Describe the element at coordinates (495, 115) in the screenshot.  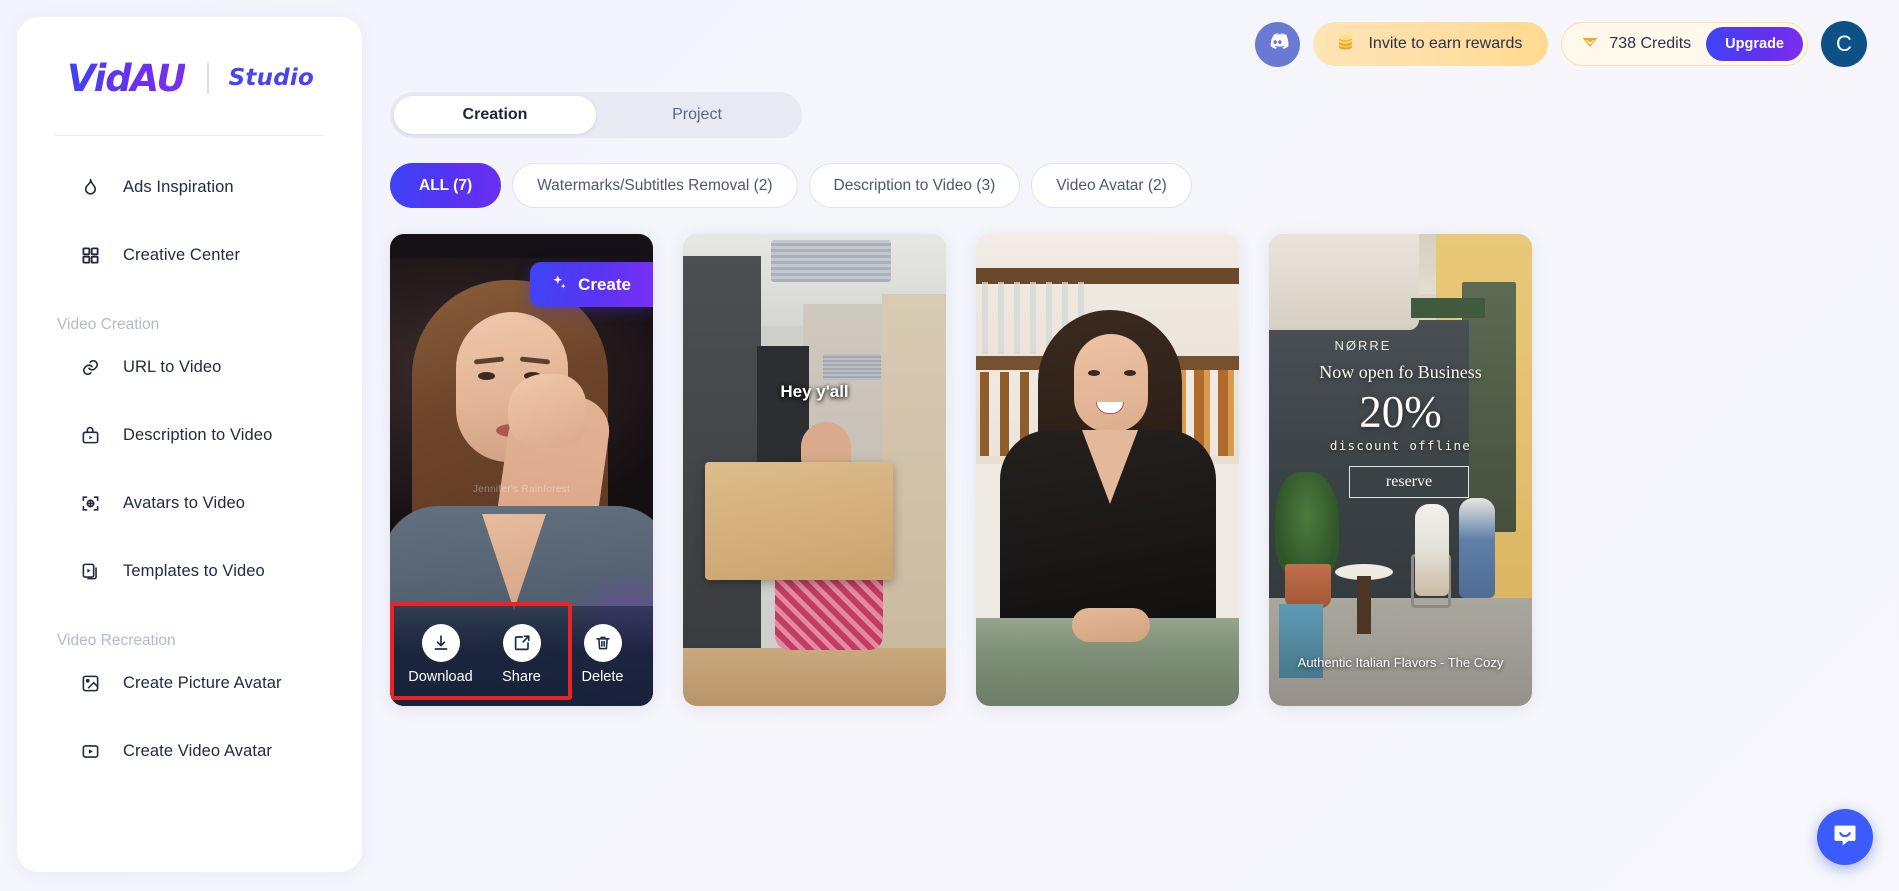
I see `tab-creation: Creation` at that location.